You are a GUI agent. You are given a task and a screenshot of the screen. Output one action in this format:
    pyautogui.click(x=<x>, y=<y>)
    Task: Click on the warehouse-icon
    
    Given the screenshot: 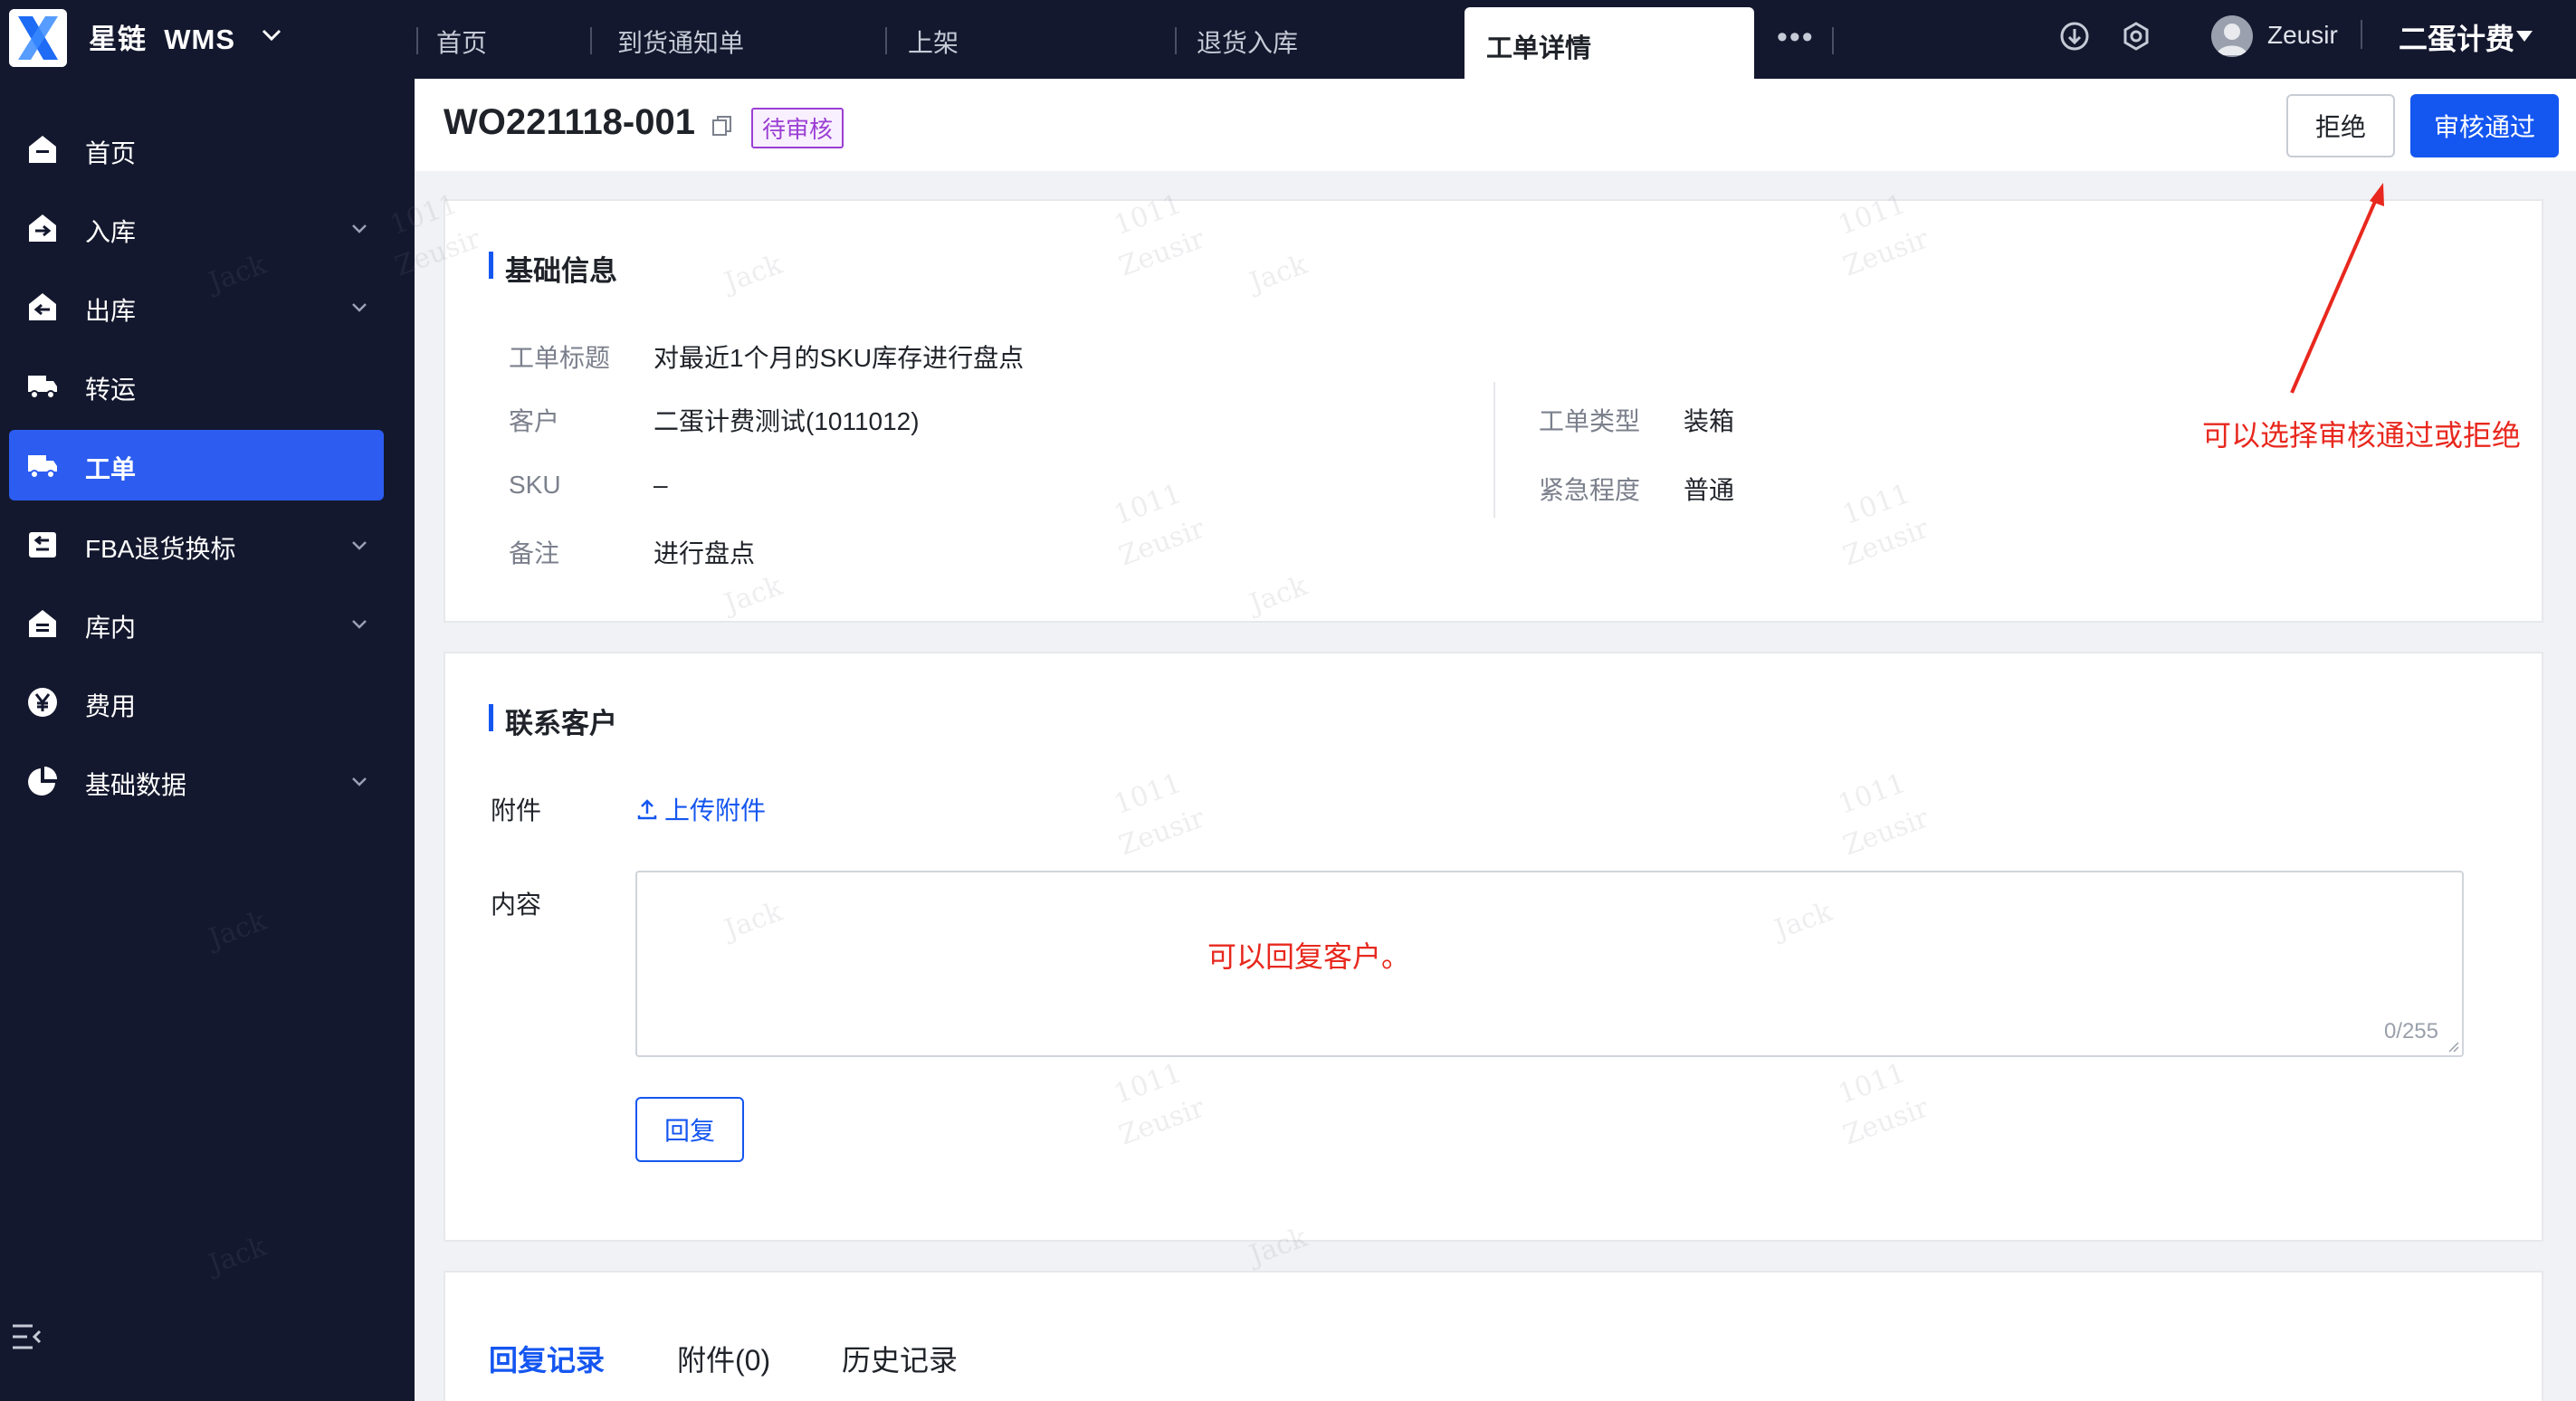 What is the action you would take?
    pyautogui.click(x=42, y=623)
    